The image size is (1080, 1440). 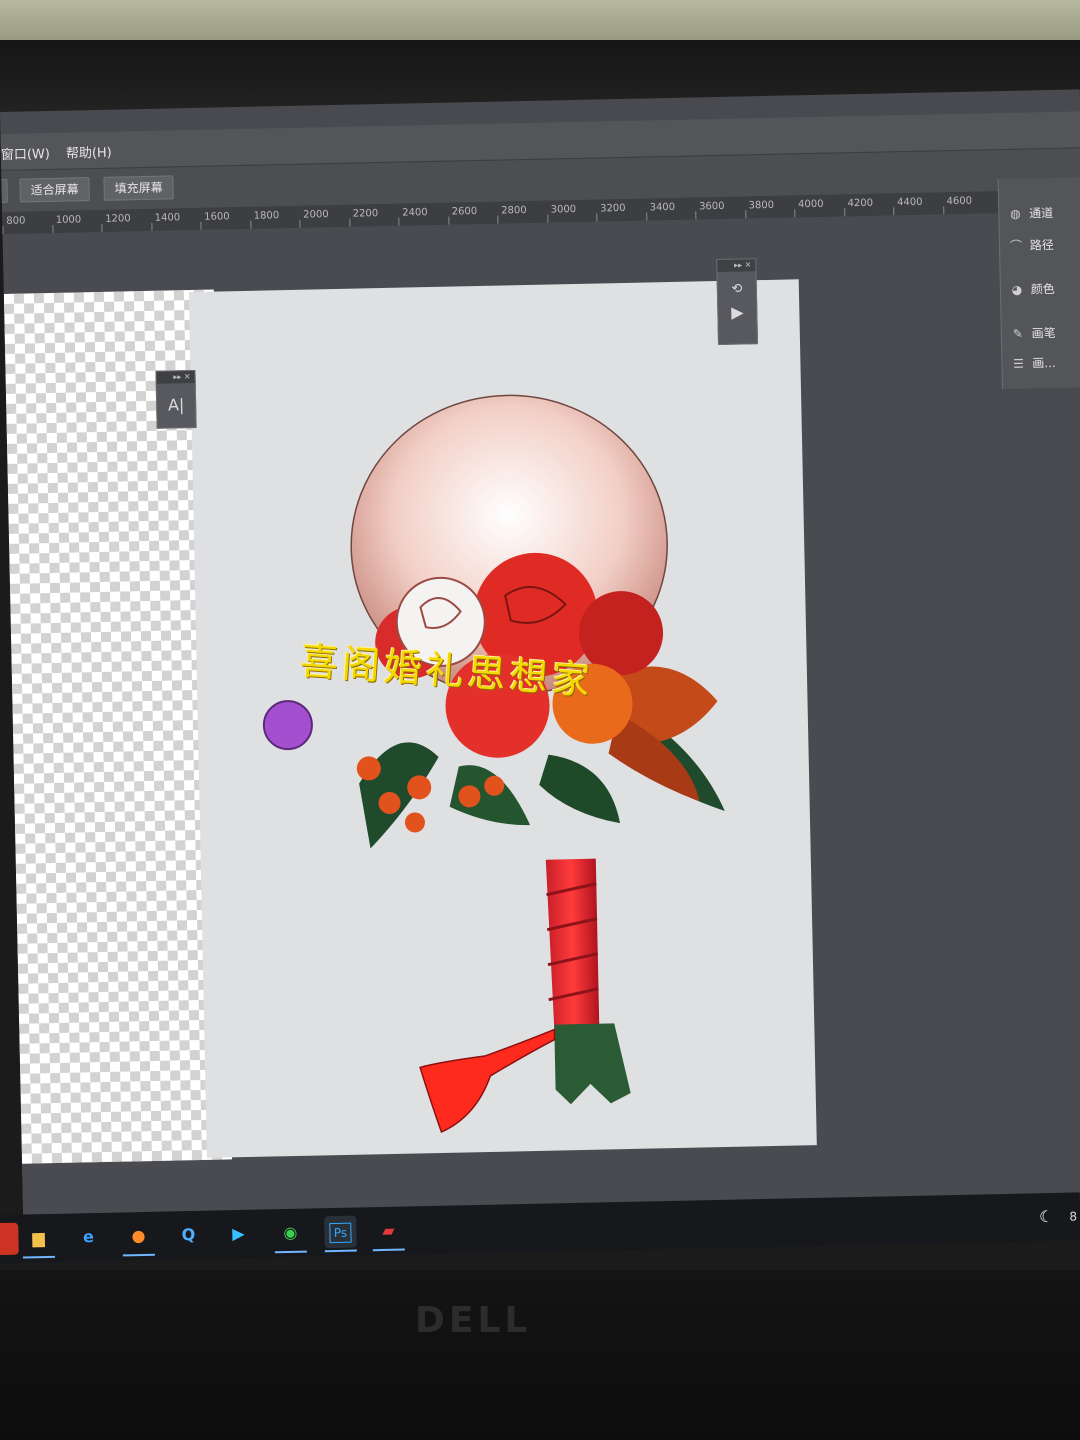 I want to click on tassel, so click(x=487, y=1080).